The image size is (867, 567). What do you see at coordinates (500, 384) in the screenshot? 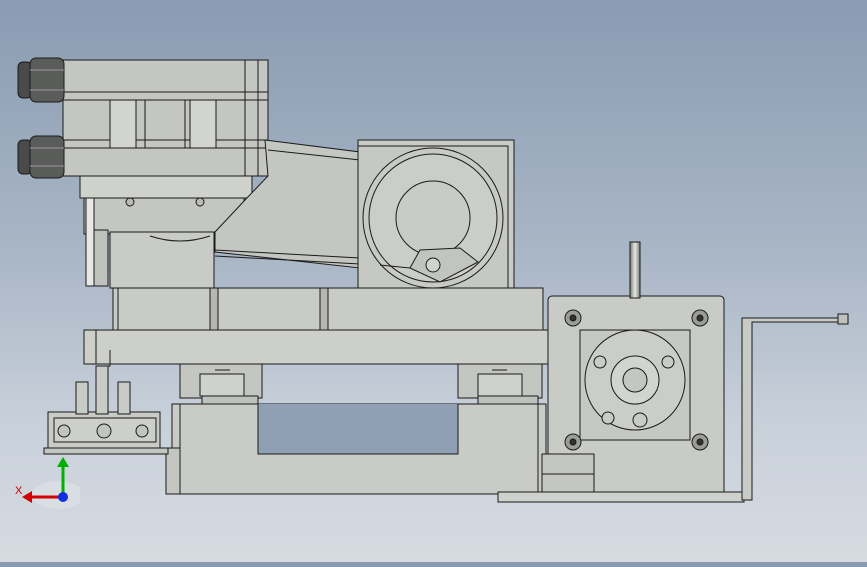
I see `slider-right` at bounding box center [500, 384].